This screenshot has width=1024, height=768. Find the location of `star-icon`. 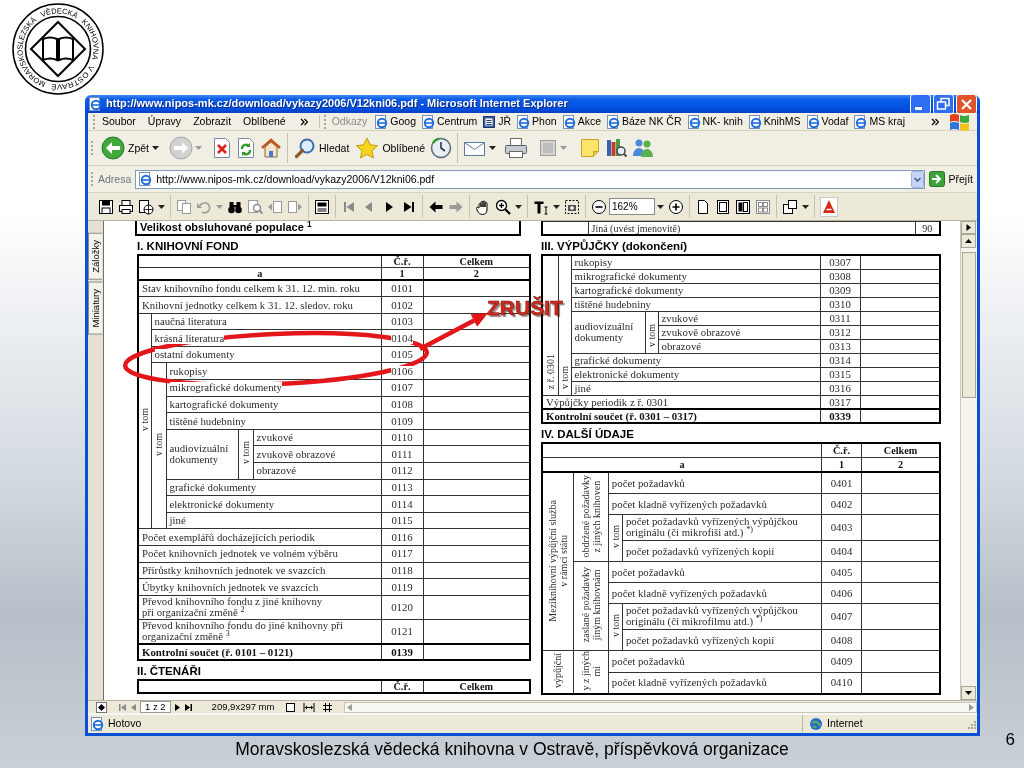

star-icon is located at coordinates (367, 148).